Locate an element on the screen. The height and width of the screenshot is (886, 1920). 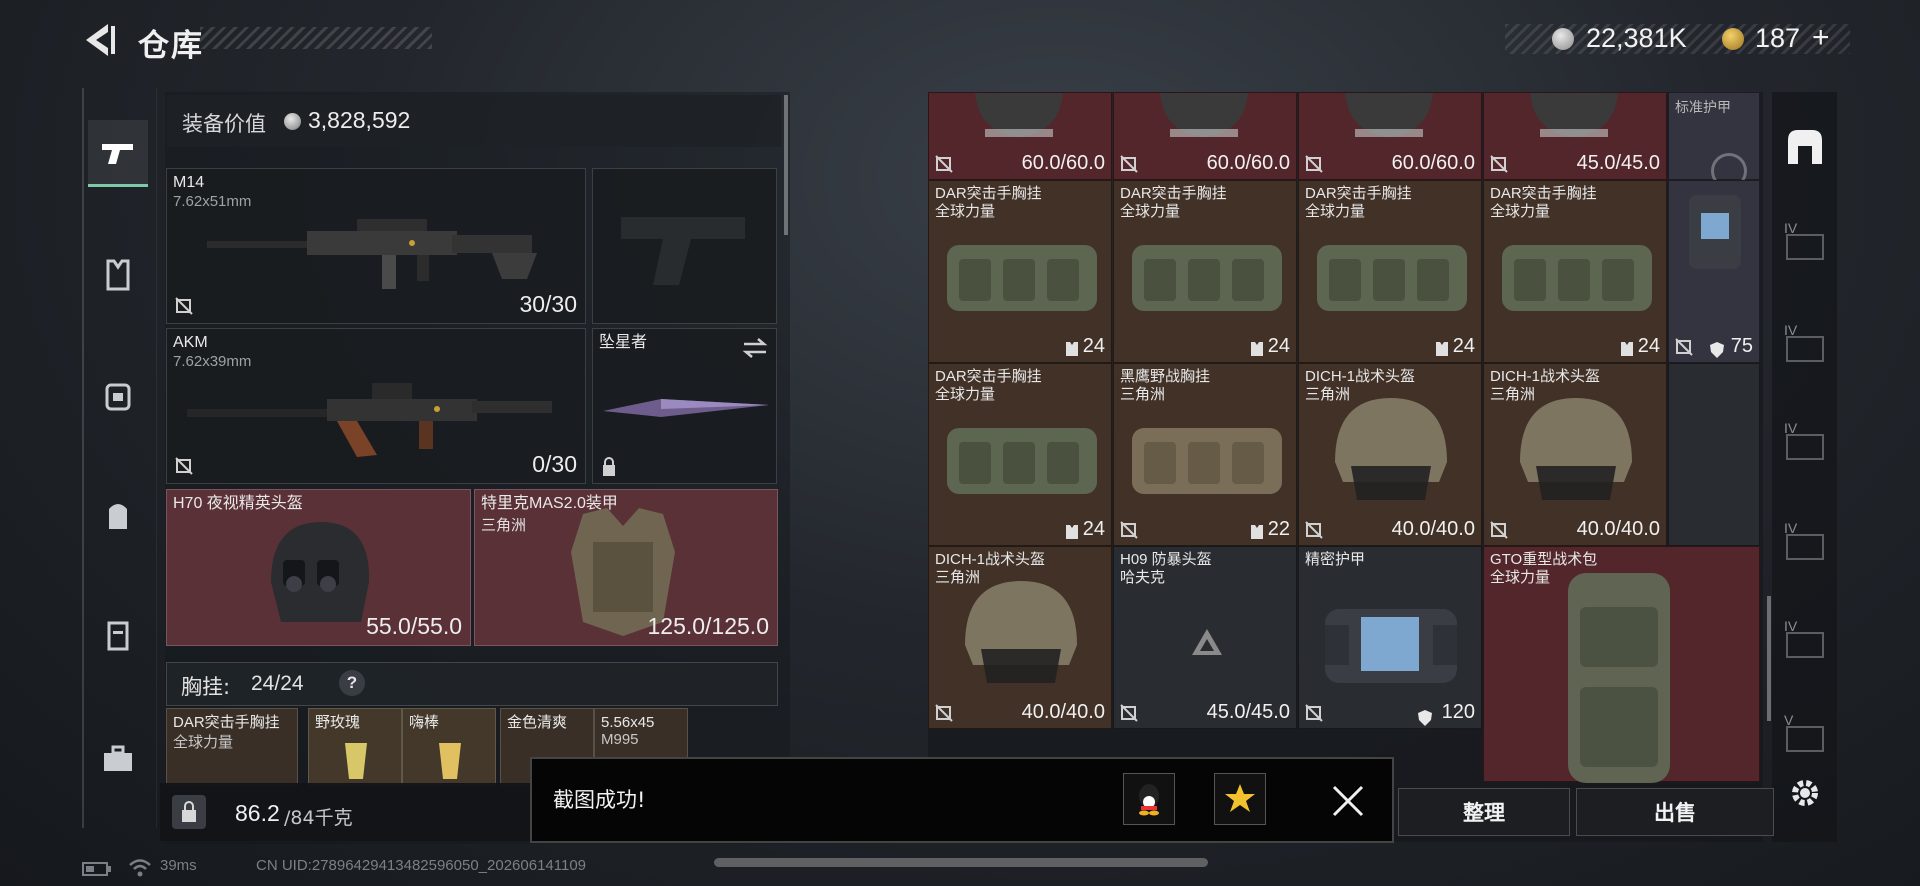
tier-filter: V is located at coordinates (1805, 732).